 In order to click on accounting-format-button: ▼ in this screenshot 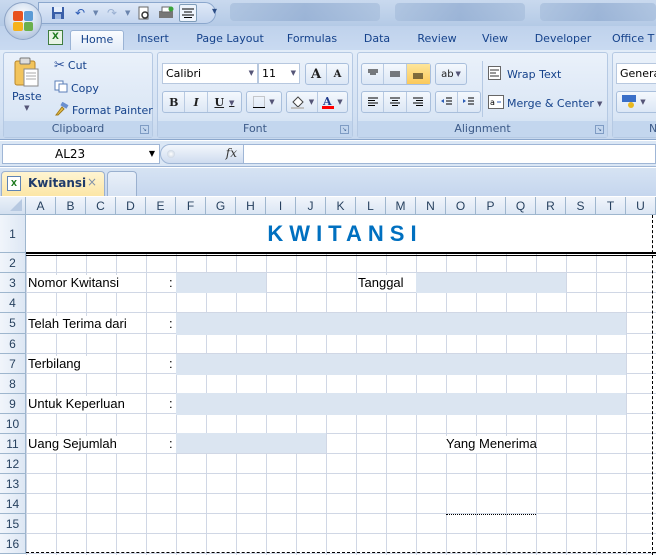, I will do `click(636, 102)`.